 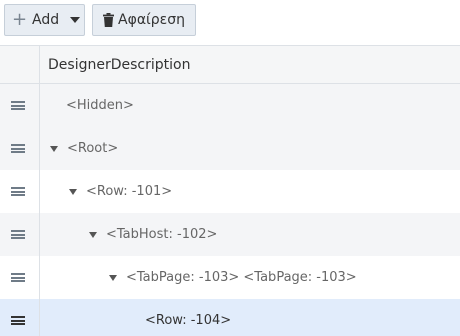 I want to click on add-split-button: + Add, so click(x=44, y=20).